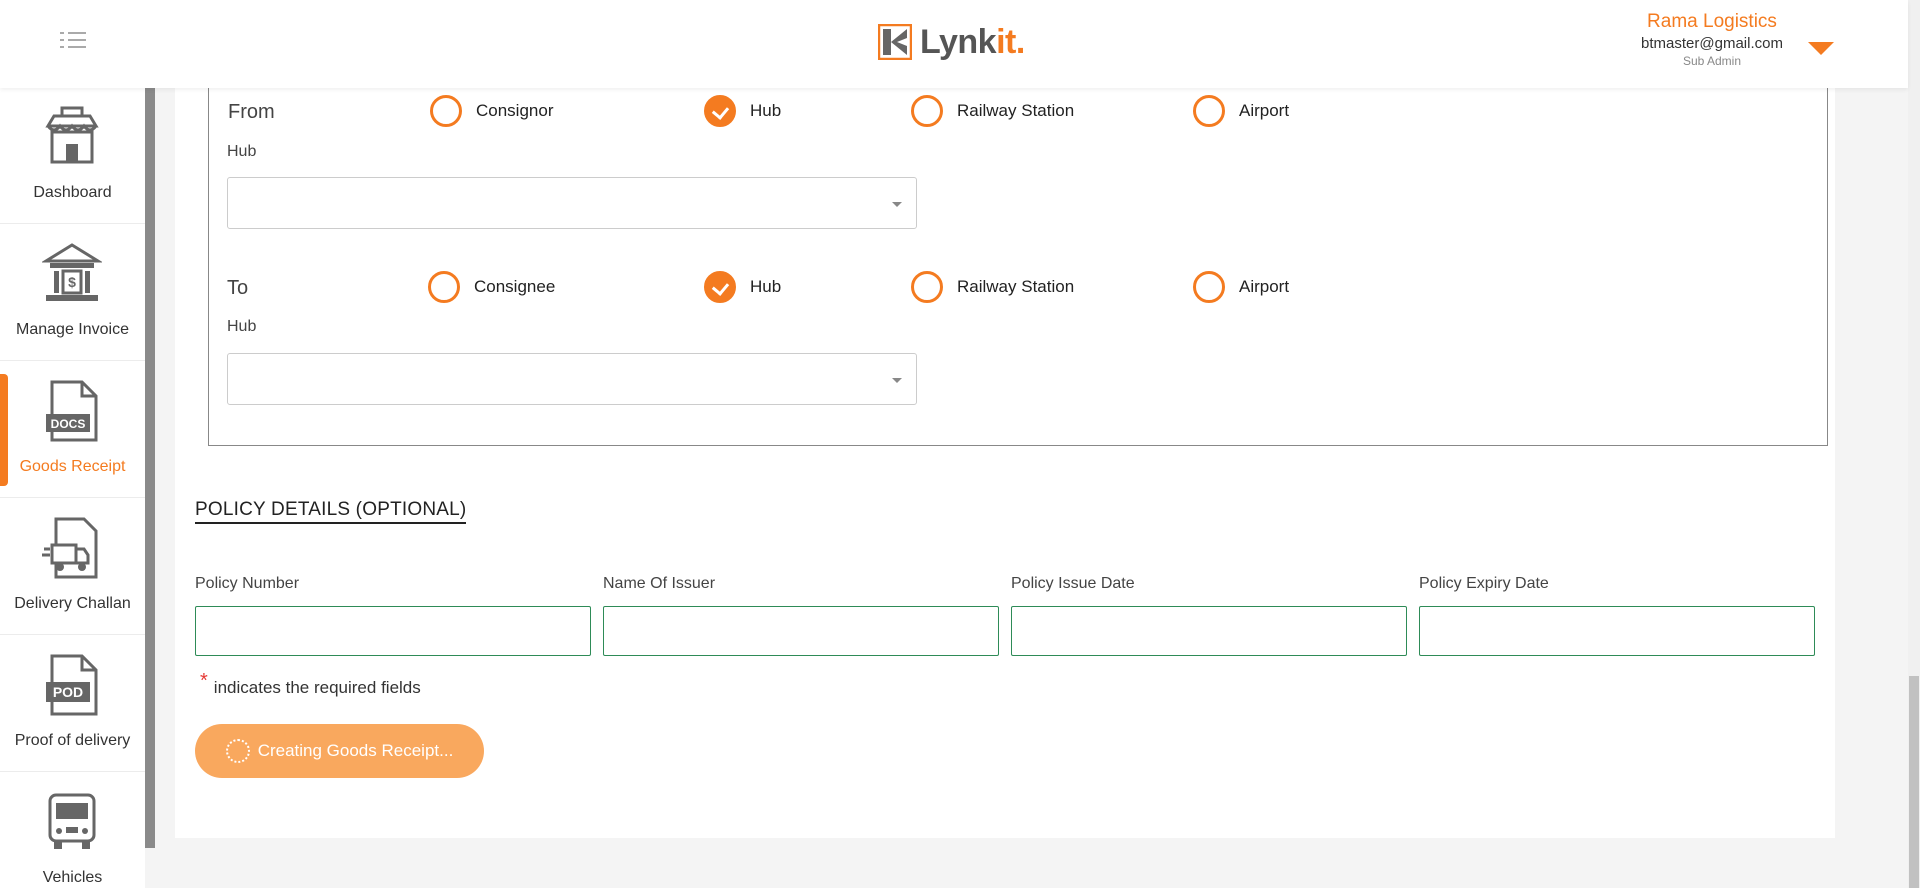  I want to click on page-scrollbar-thumb, so click(1914, 782).